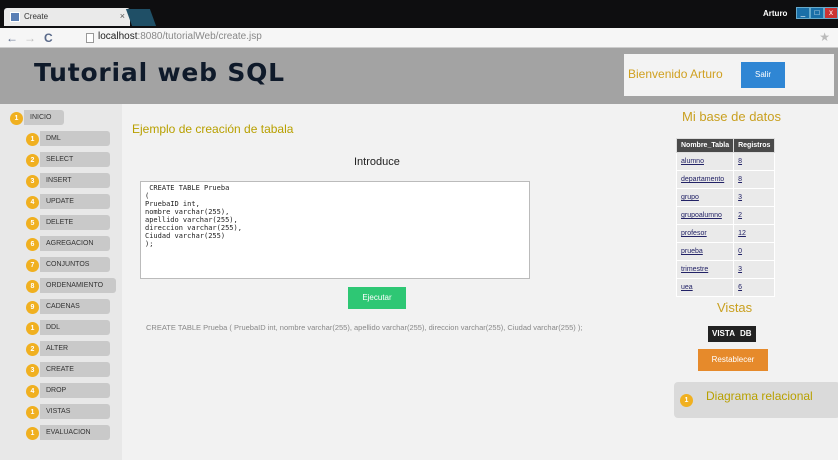  What do you see at coordinates (90, 38) in the screenshot?
I see `page-icon` at bounding box center [90, 38].